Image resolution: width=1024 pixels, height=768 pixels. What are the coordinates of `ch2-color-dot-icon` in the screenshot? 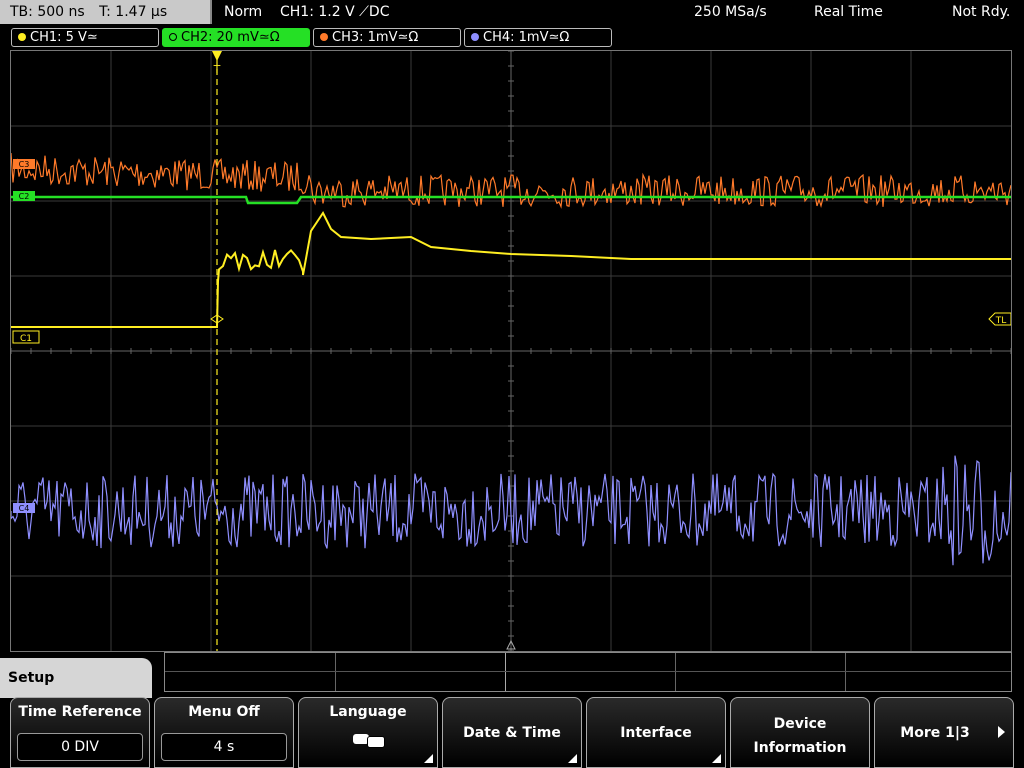 It's located at (173, 37).